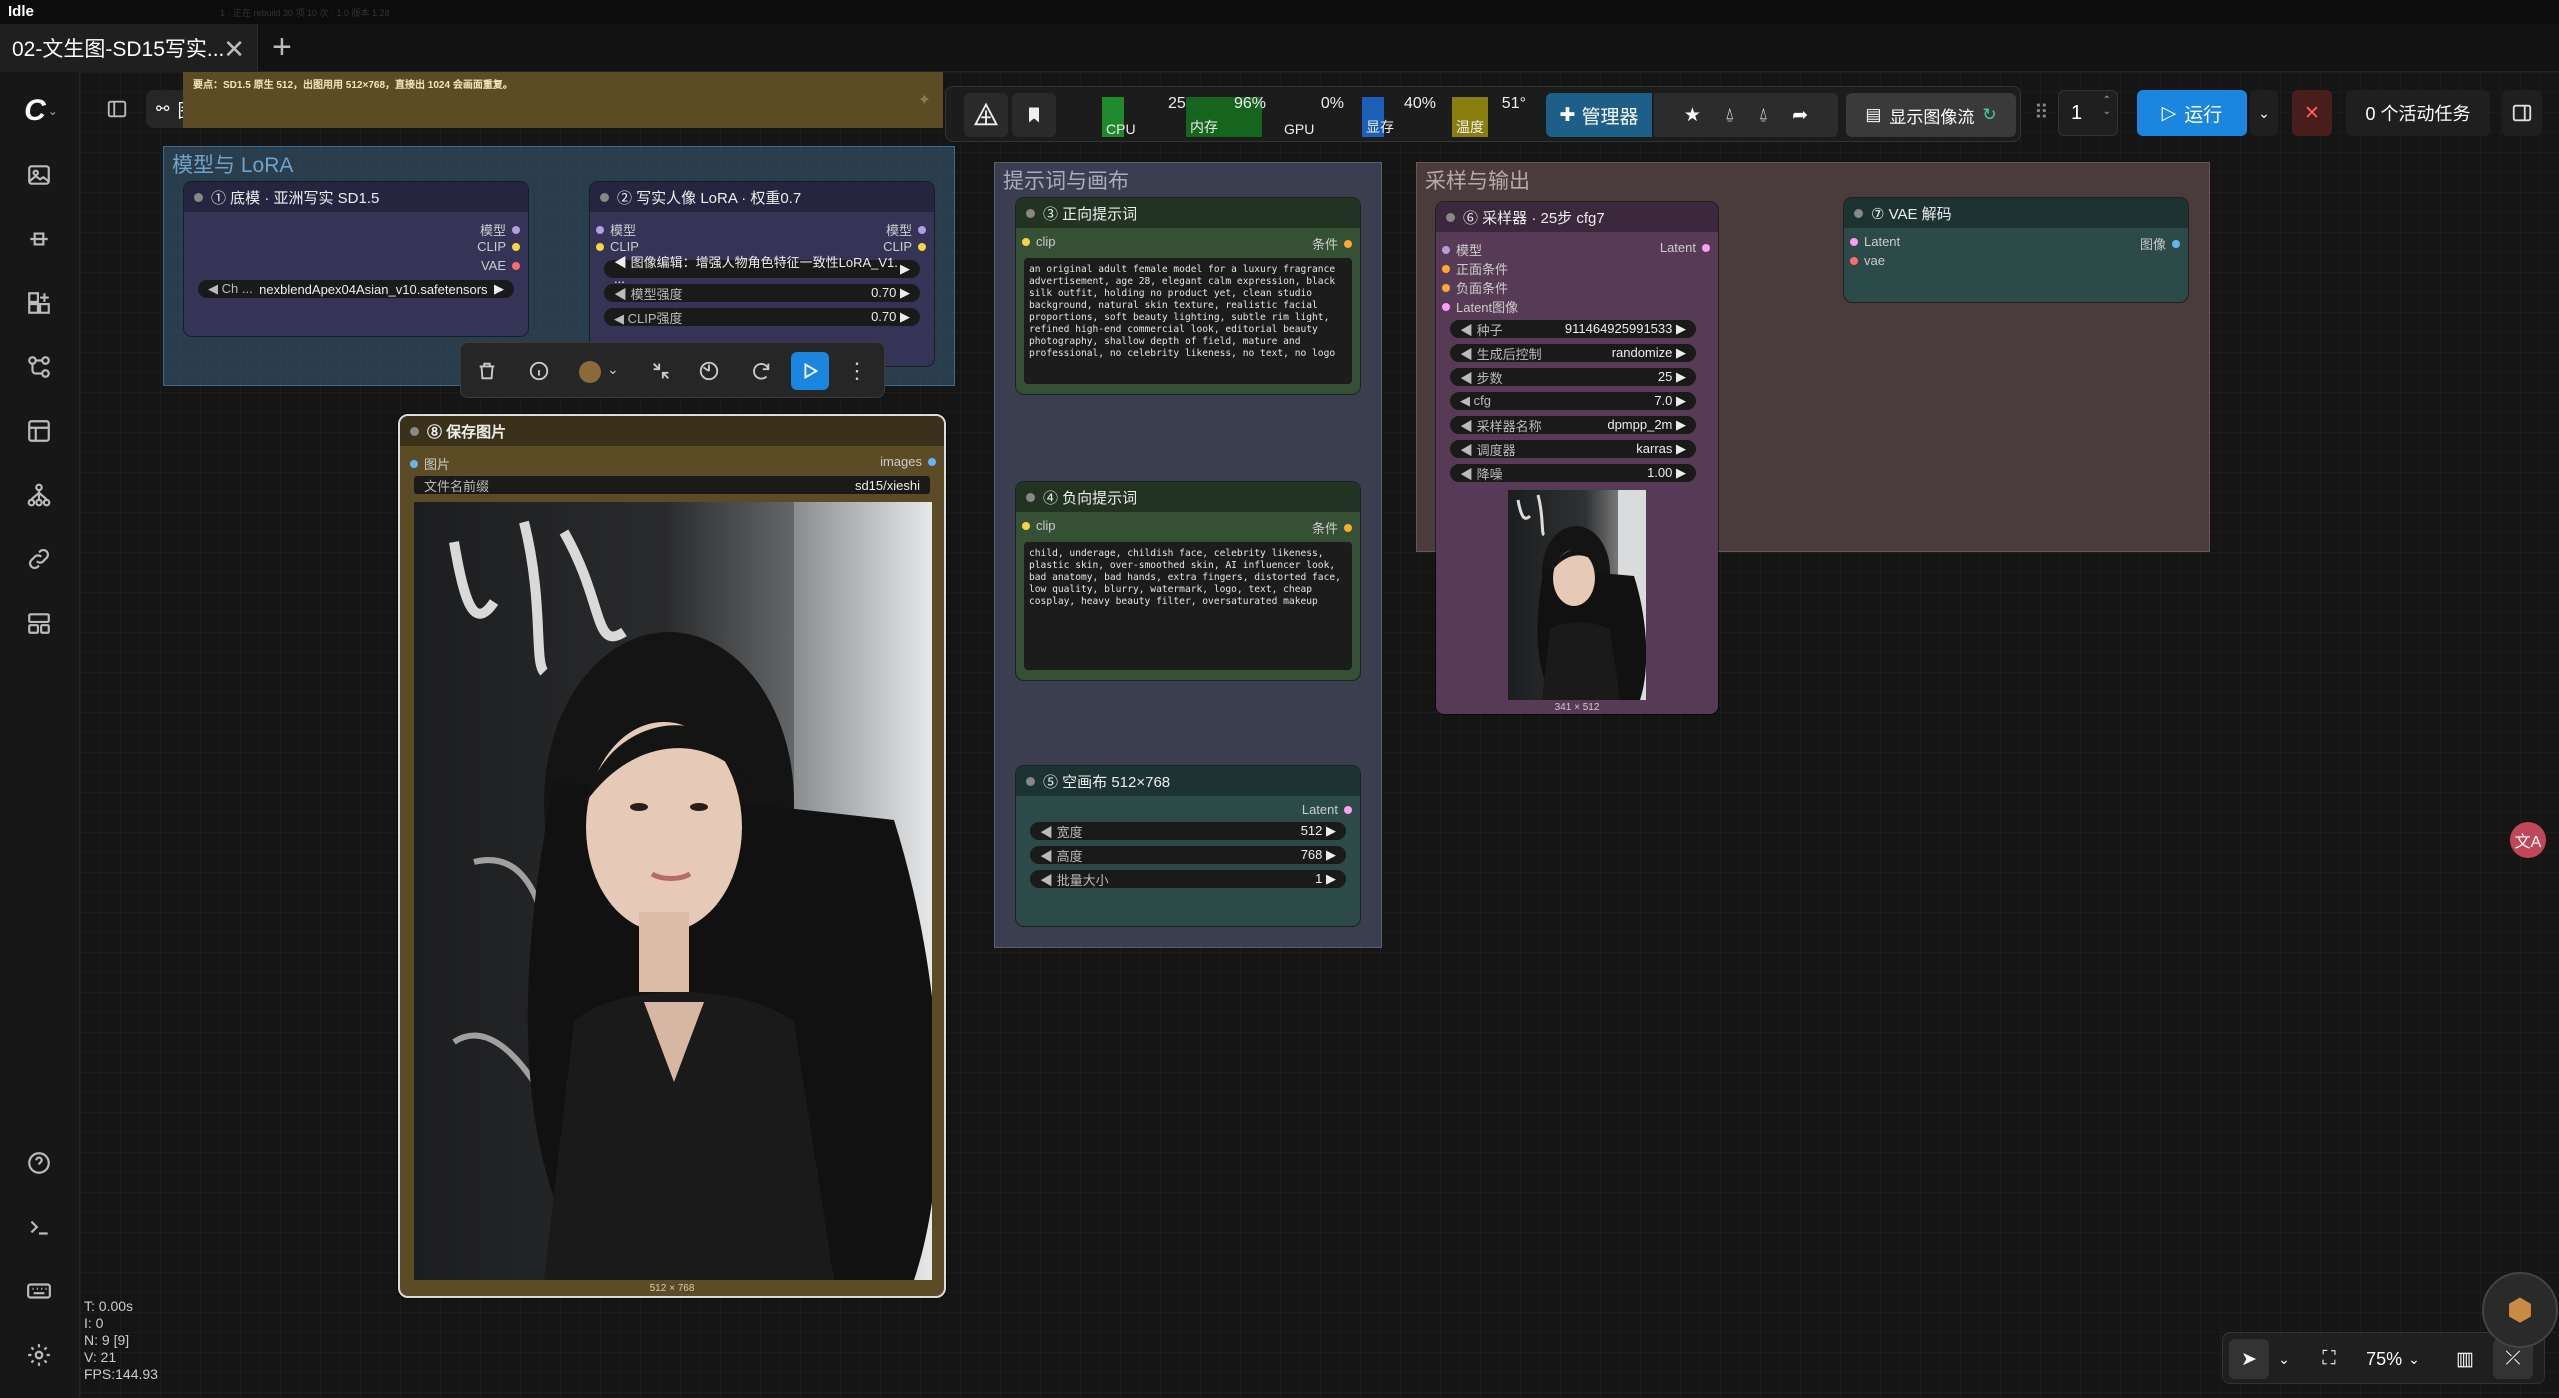 The image size is (2559, 1398). What do you see at coordinates (761, 371) in the screenshot?
I see `redo-icon` at bounding box center [761, 371].